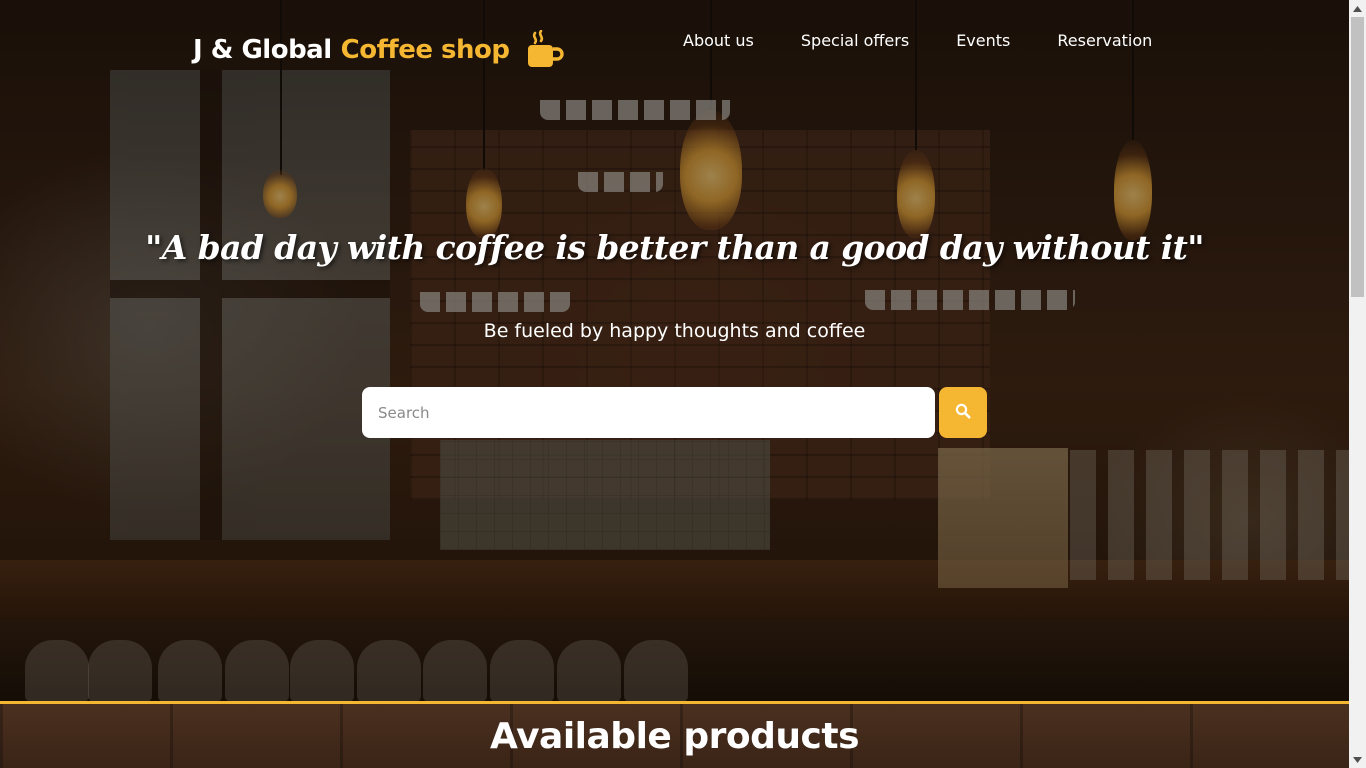  I want to click on search-button, so click(963, 412).